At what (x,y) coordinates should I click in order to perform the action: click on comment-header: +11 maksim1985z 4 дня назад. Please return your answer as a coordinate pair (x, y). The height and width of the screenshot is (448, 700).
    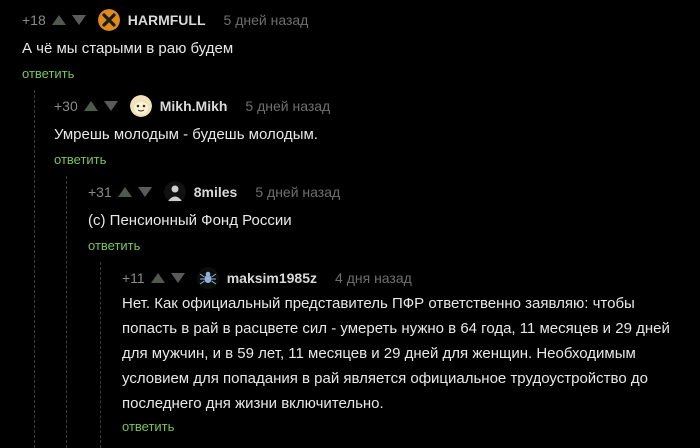
    Looking at the image, I should click on (267, 278).